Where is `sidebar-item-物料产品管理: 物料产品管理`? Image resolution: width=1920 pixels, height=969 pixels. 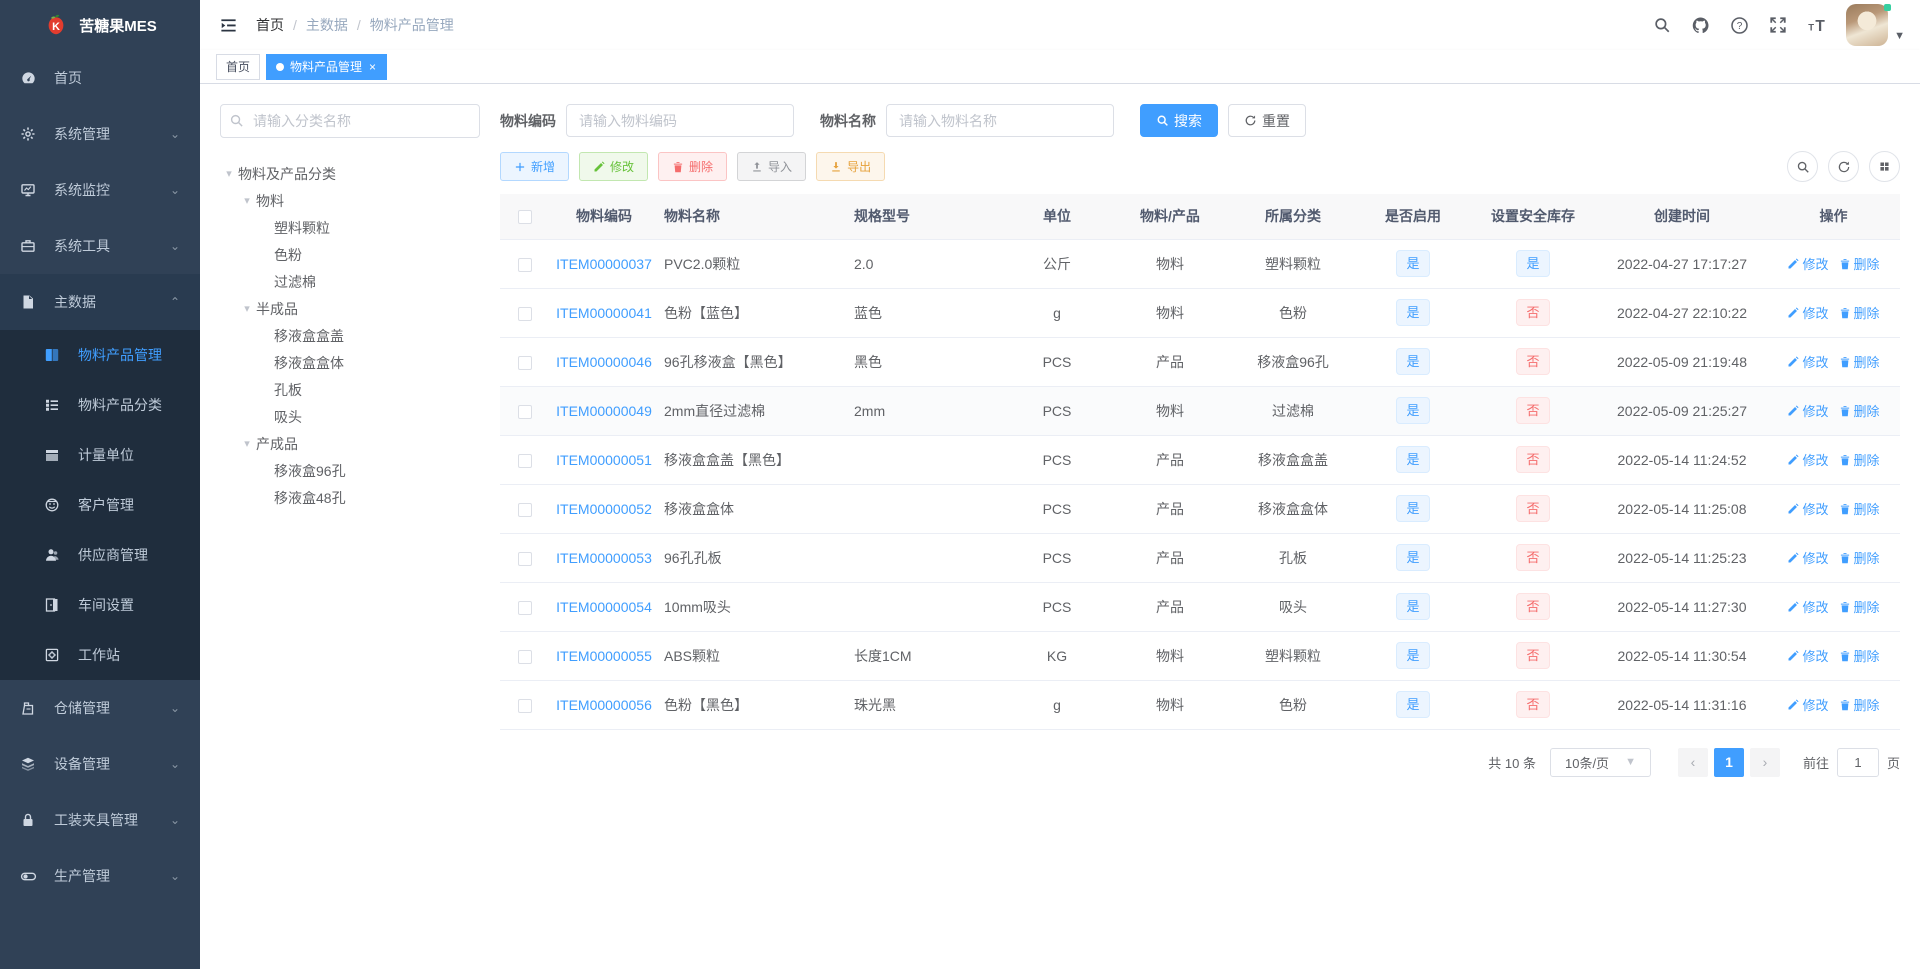 sidebar-item-物料产品管理: 物料产品管理 is located at coordinates (100, 355).